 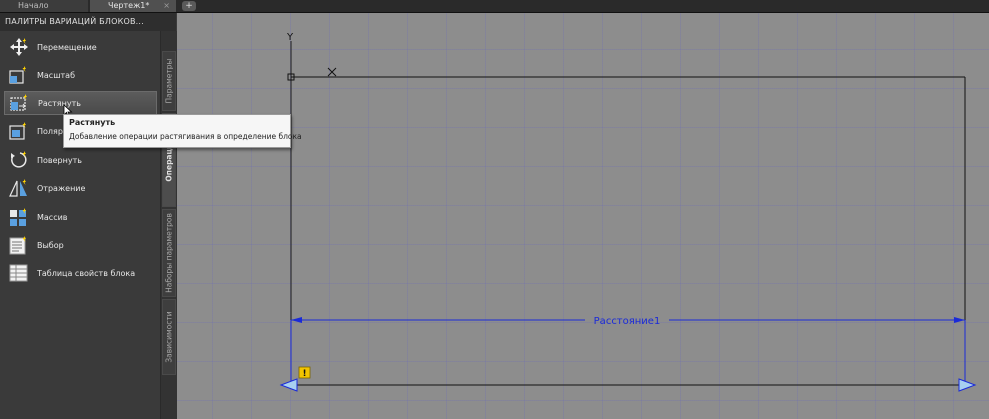 What do you see at coordinates (92, 122) in the screenshot?
I see `tooltip-title: Растянуть` at bounding box center [92, 122].